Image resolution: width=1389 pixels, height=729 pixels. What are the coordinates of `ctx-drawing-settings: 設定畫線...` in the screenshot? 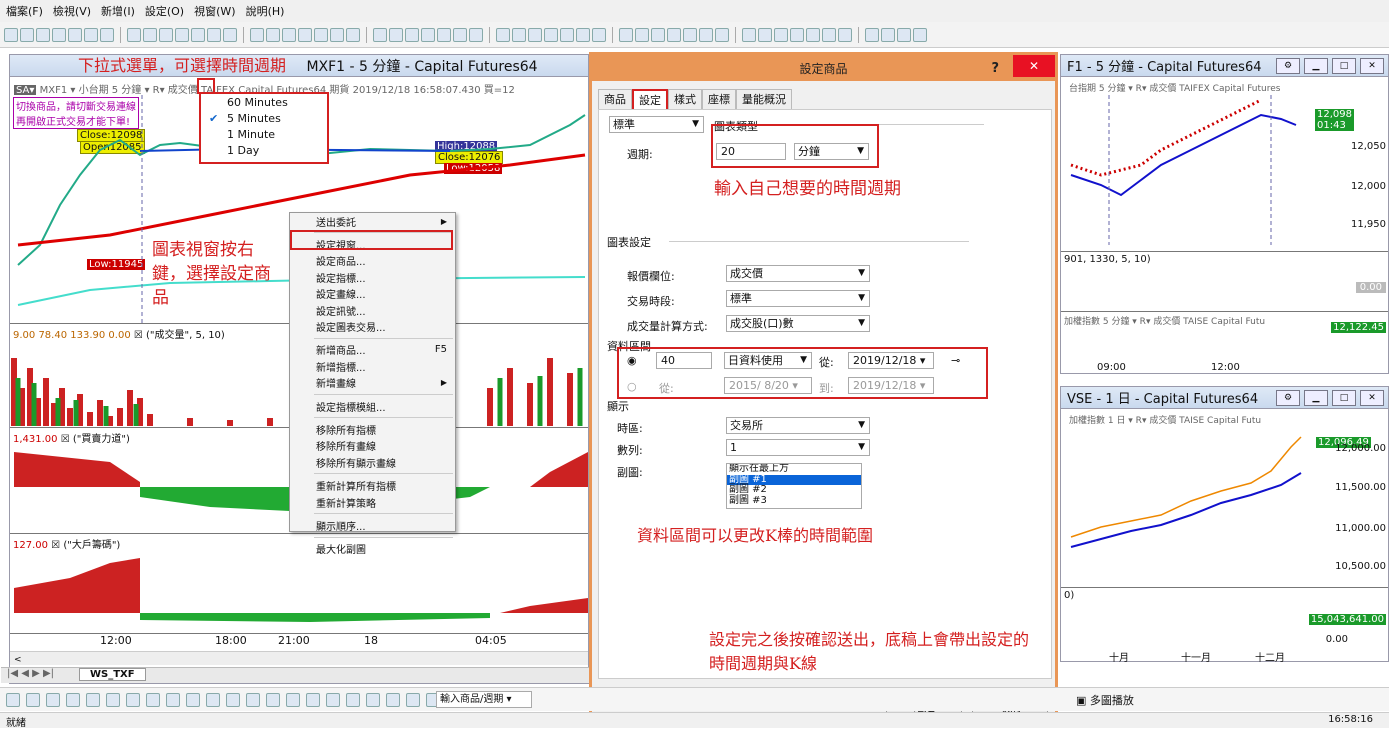 It's located at (372, 294).